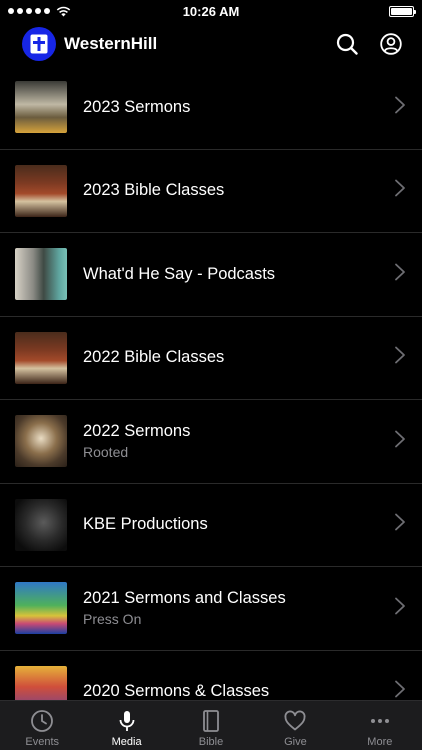  I want to click on status-bar: 10:26 AM, so click(211, 11).